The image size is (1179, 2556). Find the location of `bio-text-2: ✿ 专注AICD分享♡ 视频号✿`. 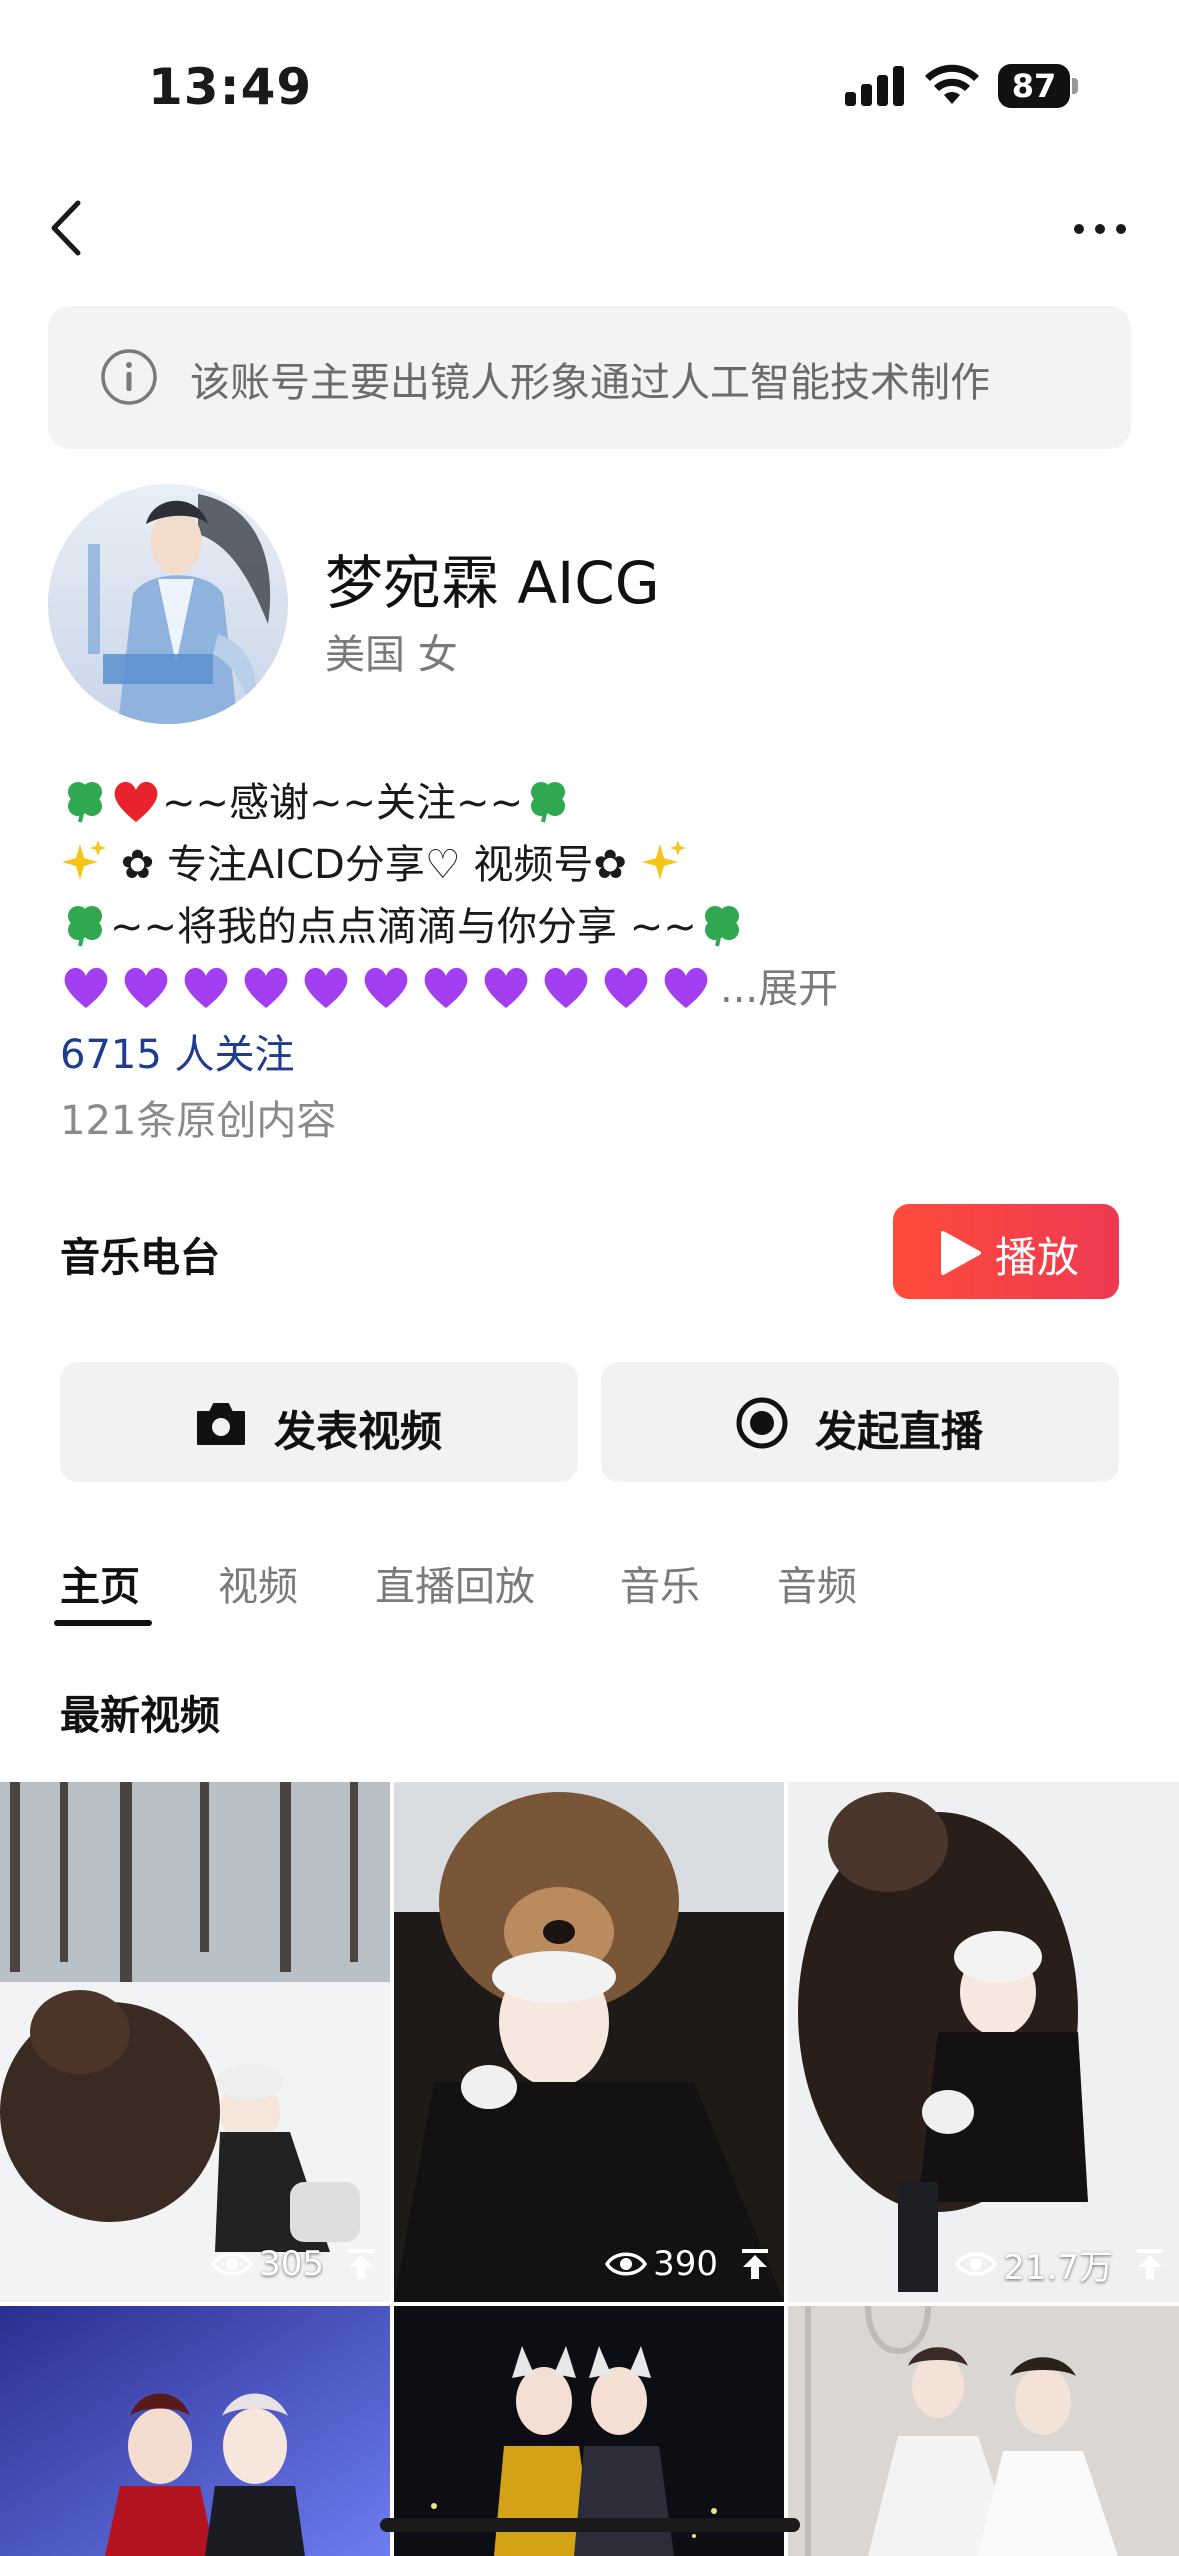

bio-text-2: ✿ 专注AICD分享♡ 视频号✿ is located at coordinates (373, 865).